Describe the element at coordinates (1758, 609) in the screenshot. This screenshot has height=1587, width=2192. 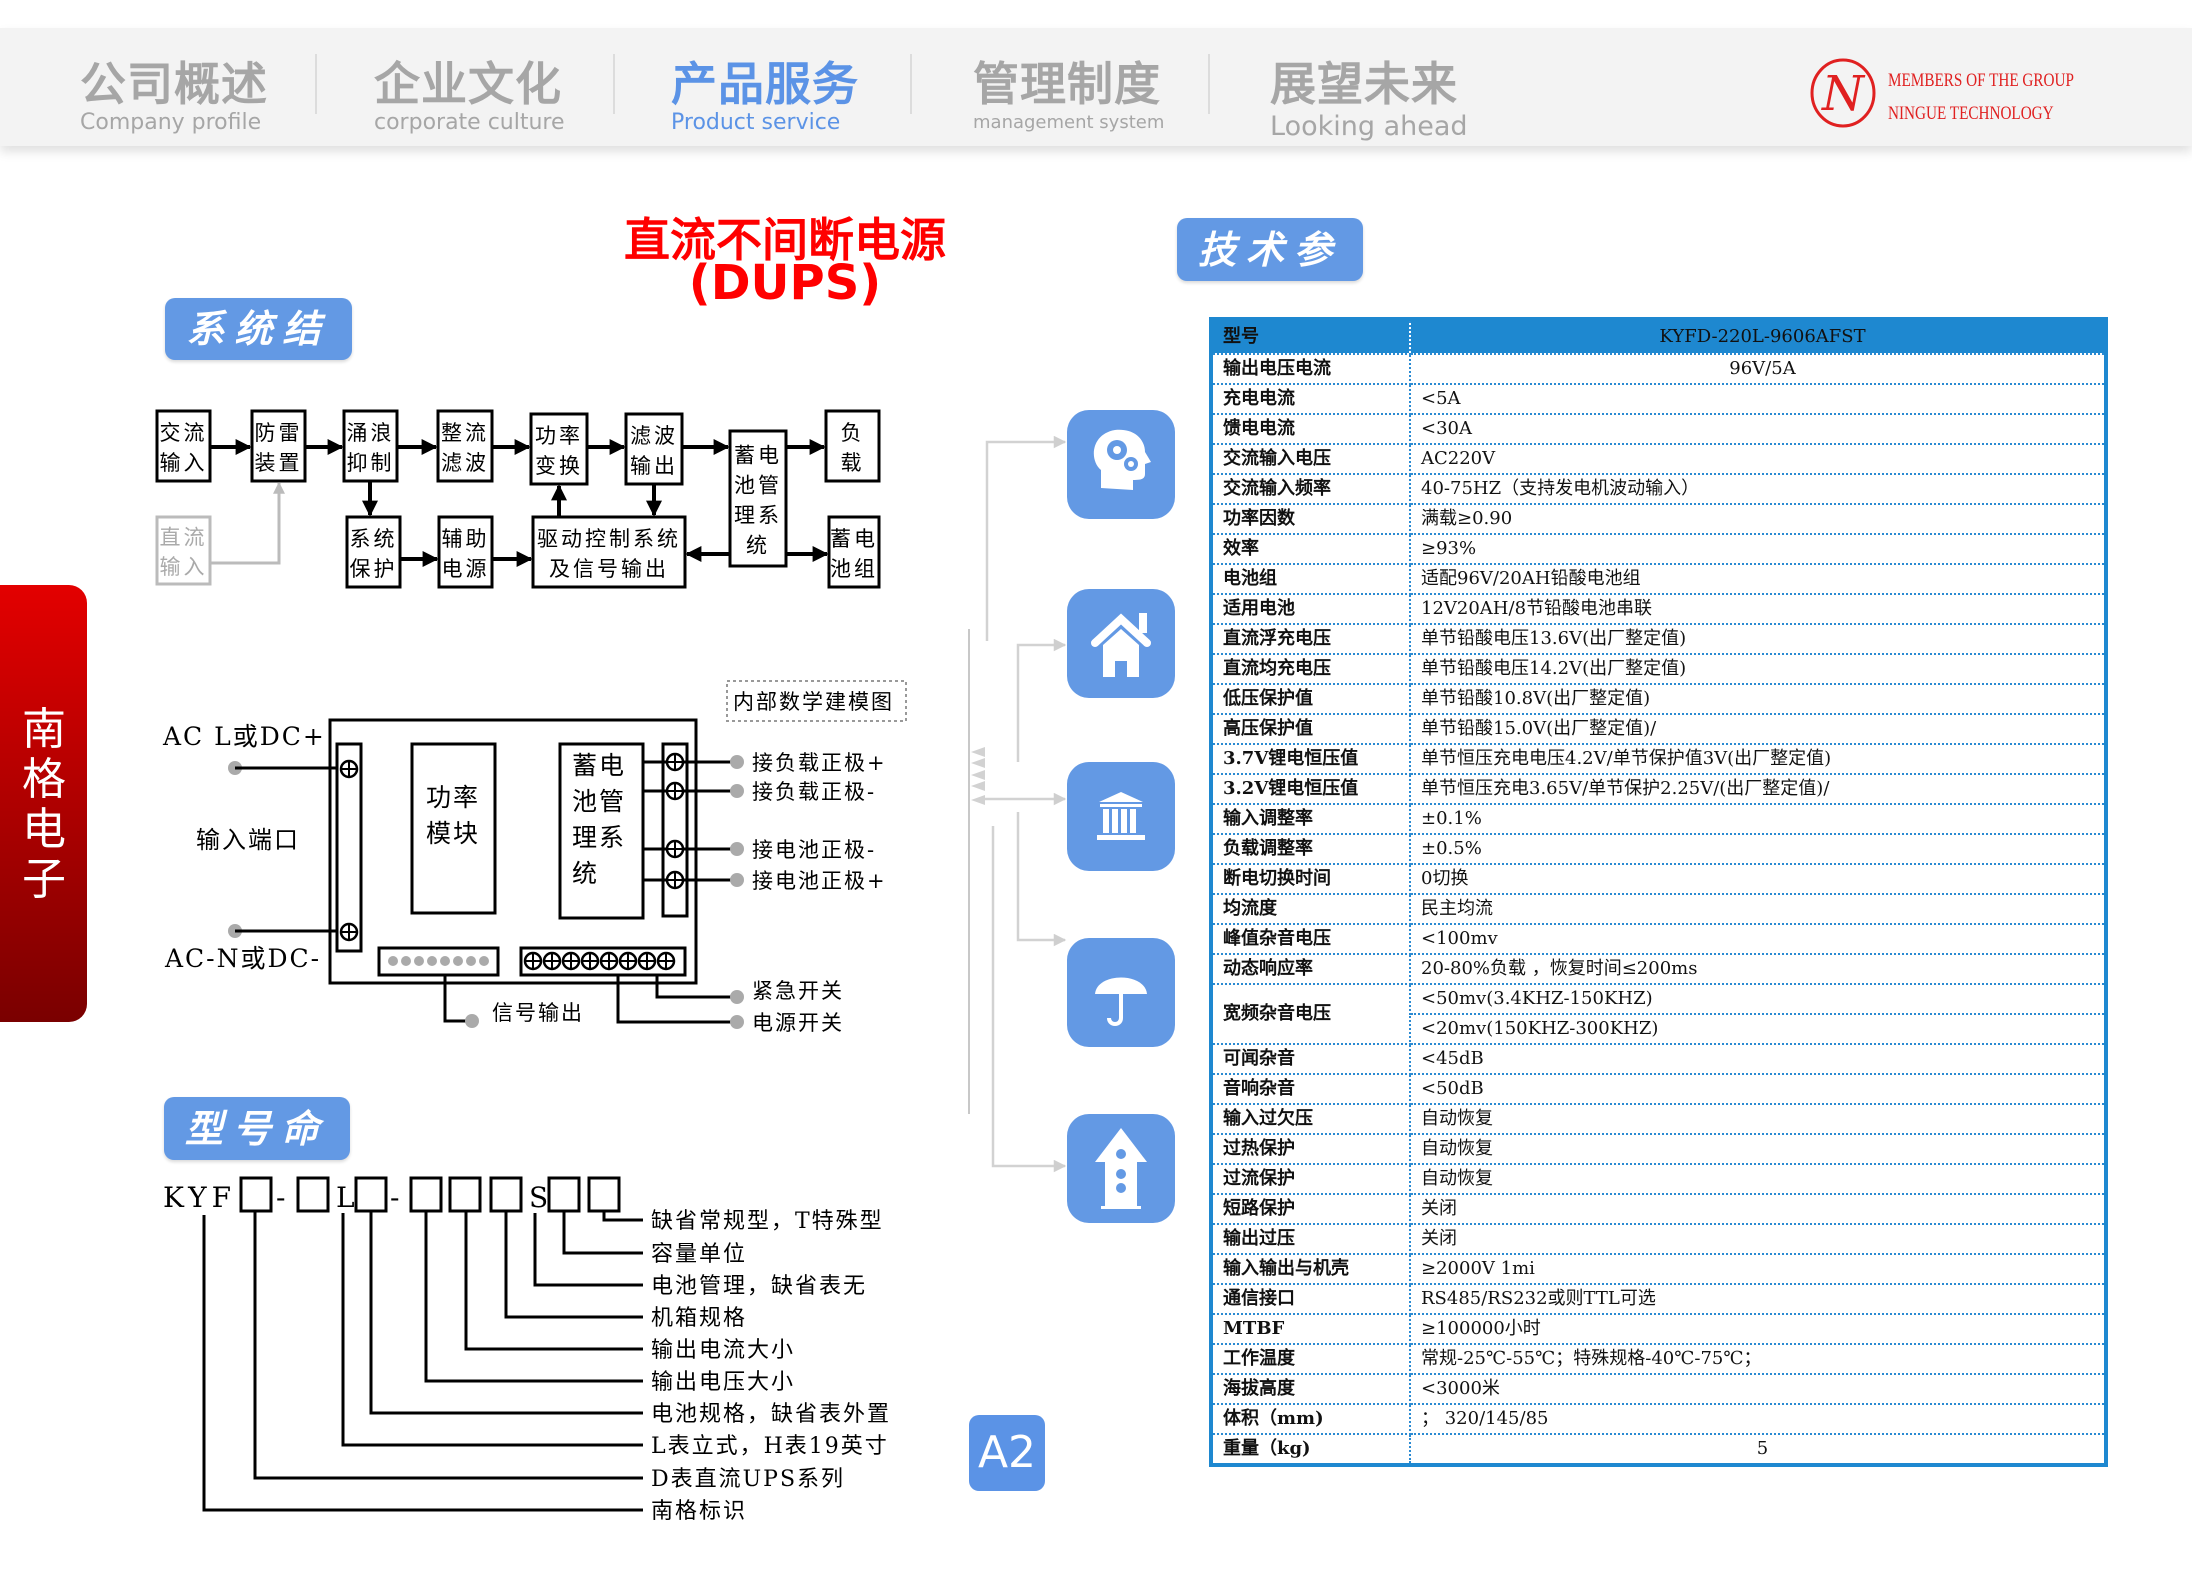
I see `spec-value: 12V20AH/8节铅酸电池串联` at that location.